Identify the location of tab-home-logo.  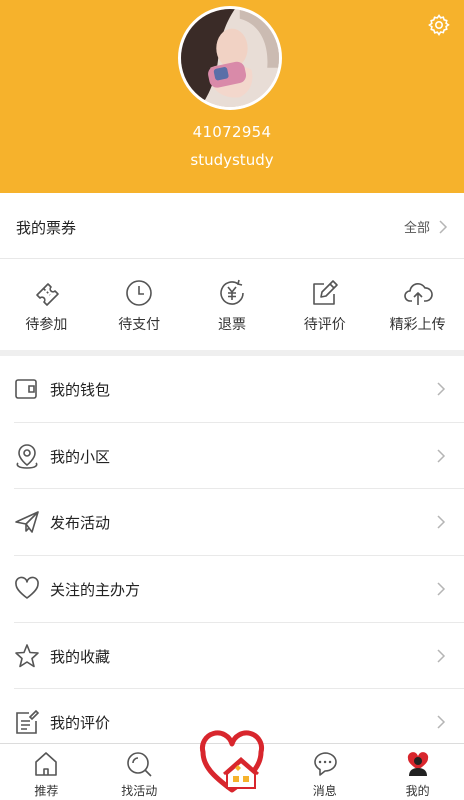
(232, 765).